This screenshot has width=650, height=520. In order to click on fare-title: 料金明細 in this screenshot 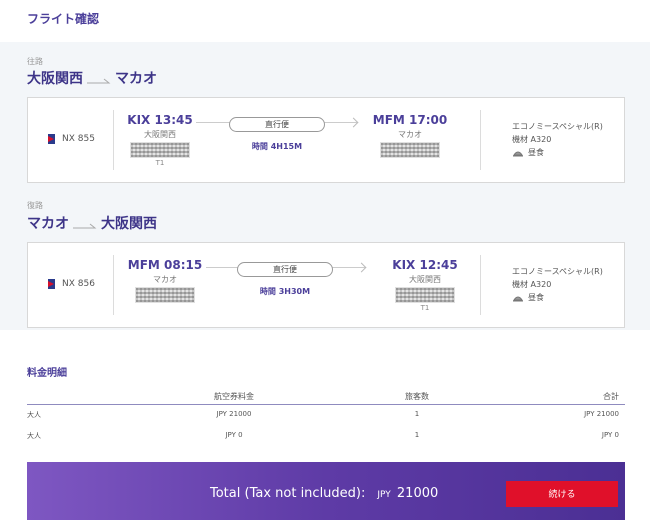, I will do `click(47, 373)`.